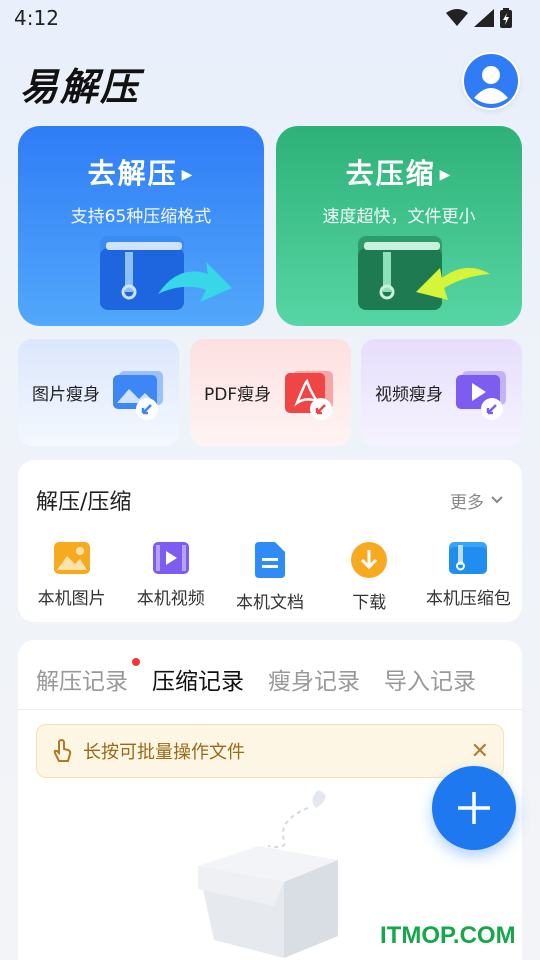  I want to click on signal-icon, so click(484, 18).